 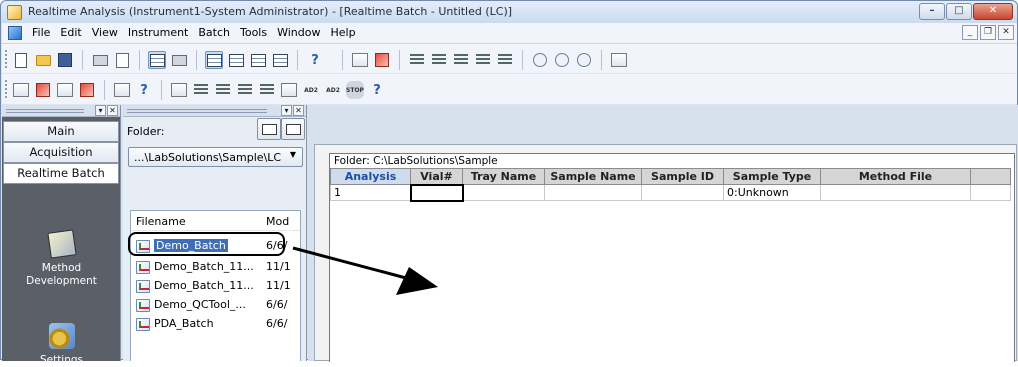 What do you see at coordinates (105, 32) in the screenshot?
I see `menu-view: View` at bounding box center [105, 32].